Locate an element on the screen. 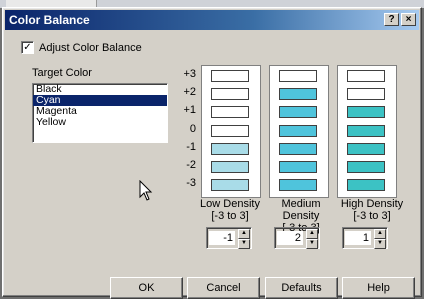 This screenshot has height=299, width=424. level-label: -3 is located at coordinates (191, 183).